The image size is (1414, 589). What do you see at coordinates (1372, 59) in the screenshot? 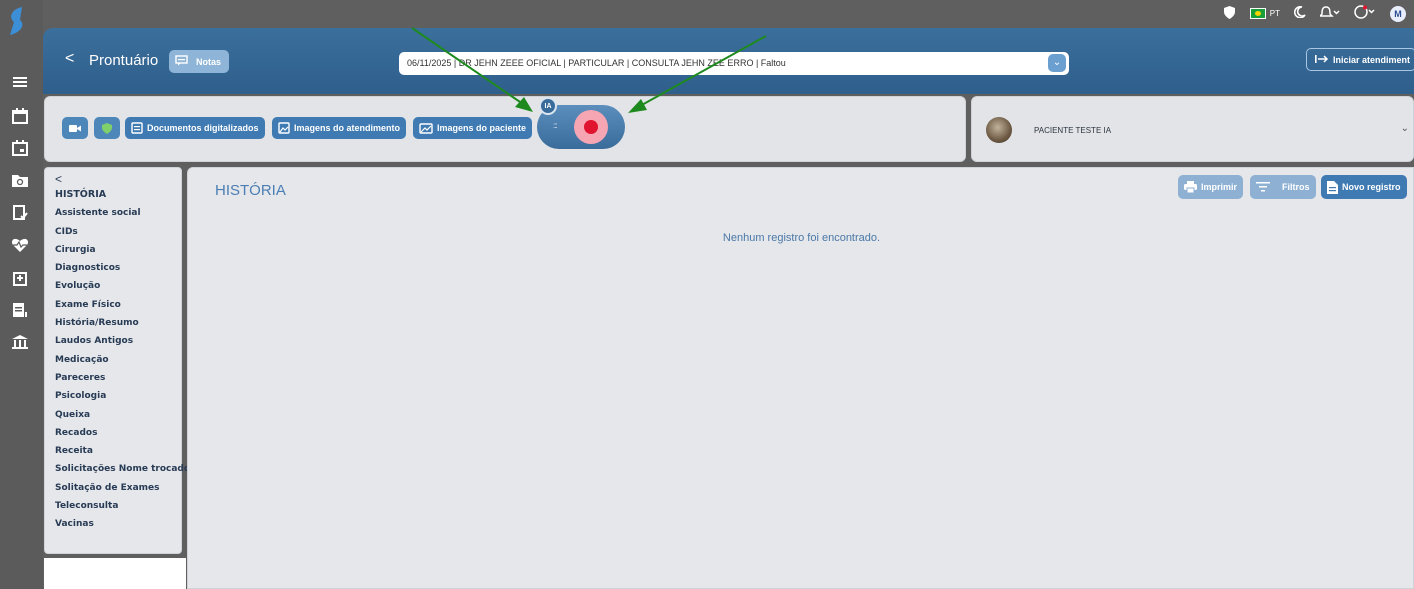
I see `iniciar-label: Iniciar atendiment` at bounding box center [1372, 59].